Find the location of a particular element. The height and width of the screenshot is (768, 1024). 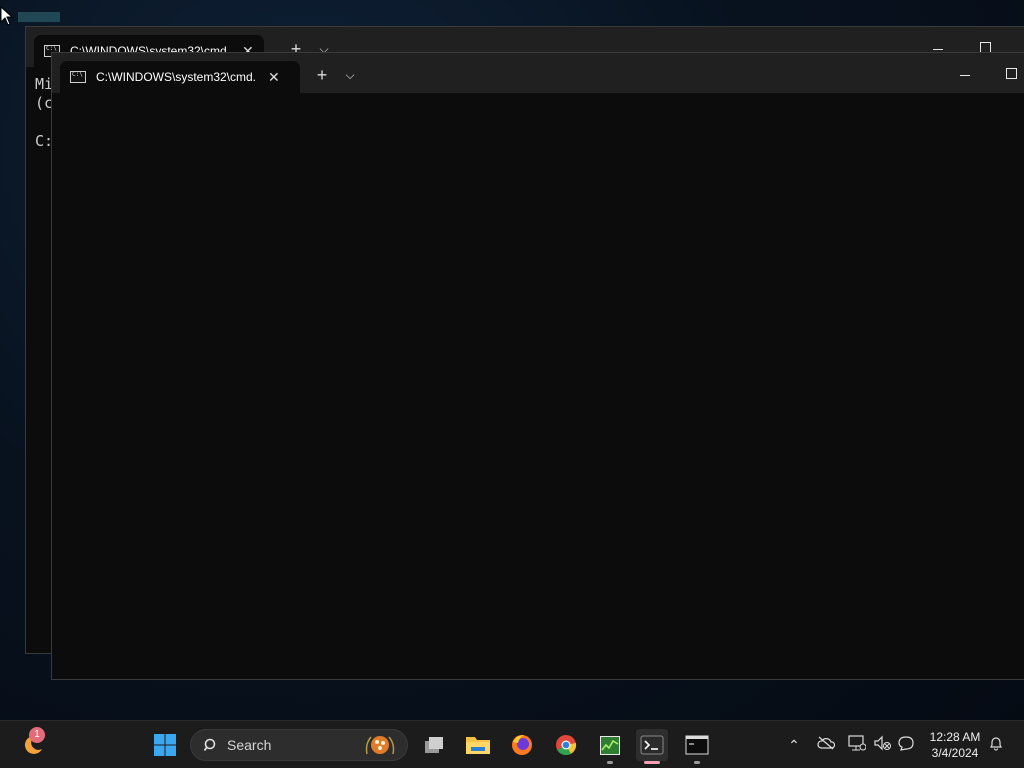

firefox-icon is located at coordinates (522, 745).